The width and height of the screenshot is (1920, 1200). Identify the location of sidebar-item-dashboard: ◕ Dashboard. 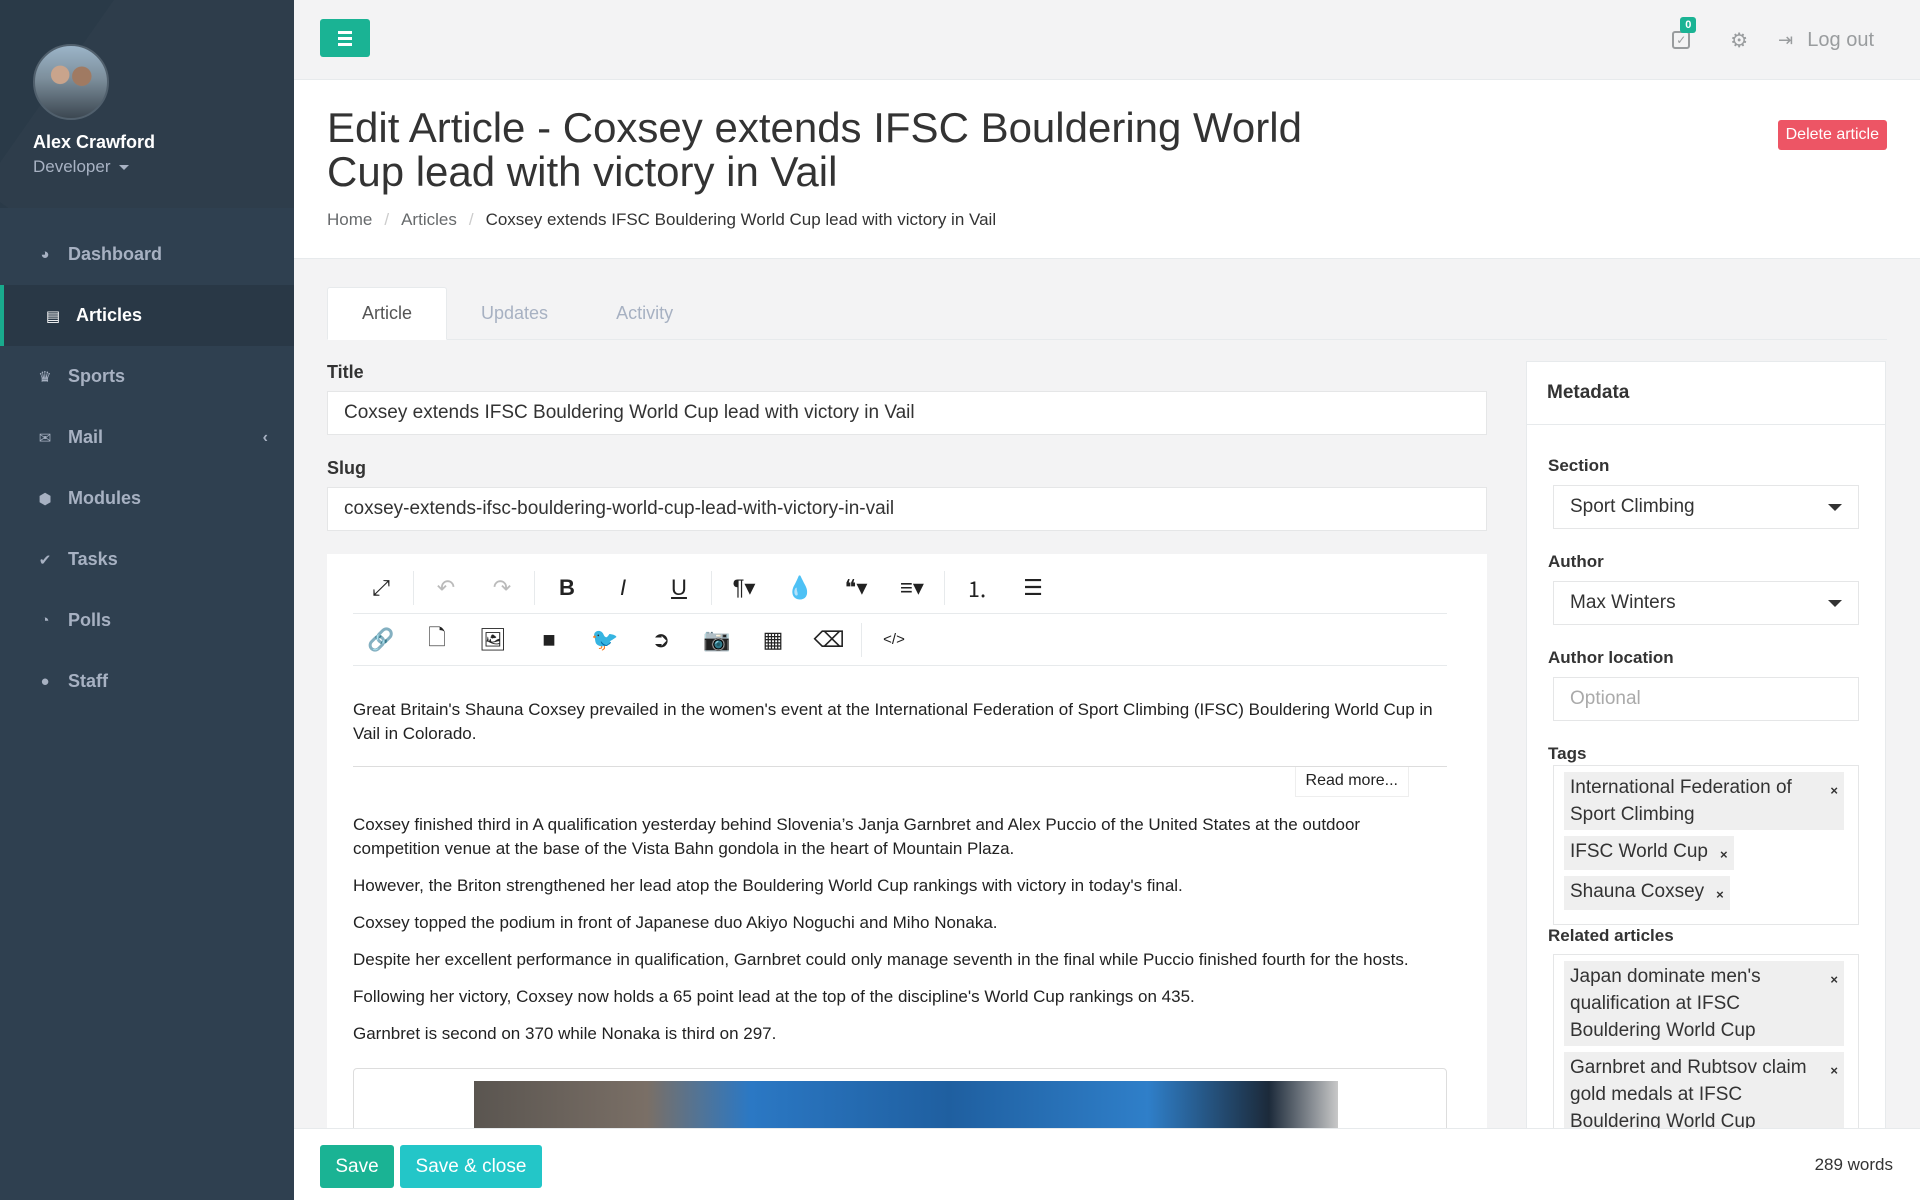
(147, 254).